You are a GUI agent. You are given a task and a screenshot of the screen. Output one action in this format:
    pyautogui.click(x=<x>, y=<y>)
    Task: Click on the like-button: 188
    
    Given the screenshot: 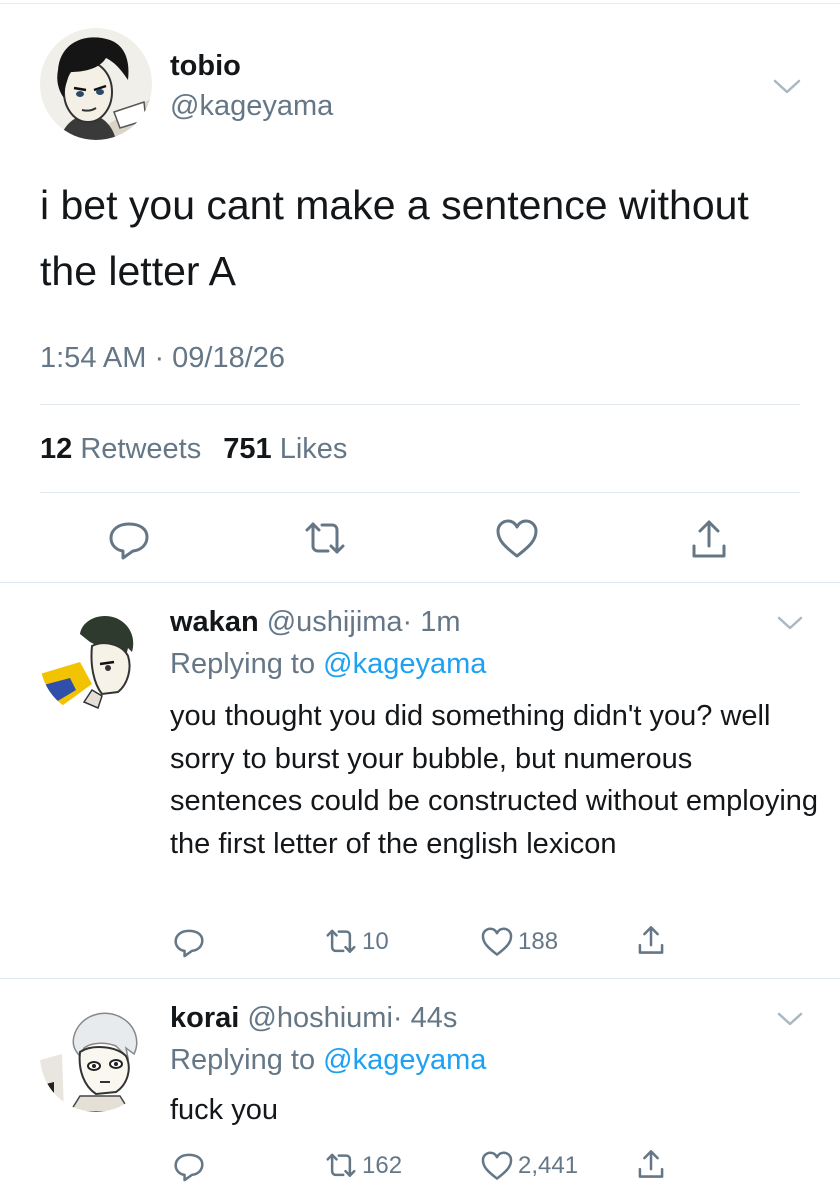 What is the action you would take?
    pyautogui.click(x=519, y=942)
    